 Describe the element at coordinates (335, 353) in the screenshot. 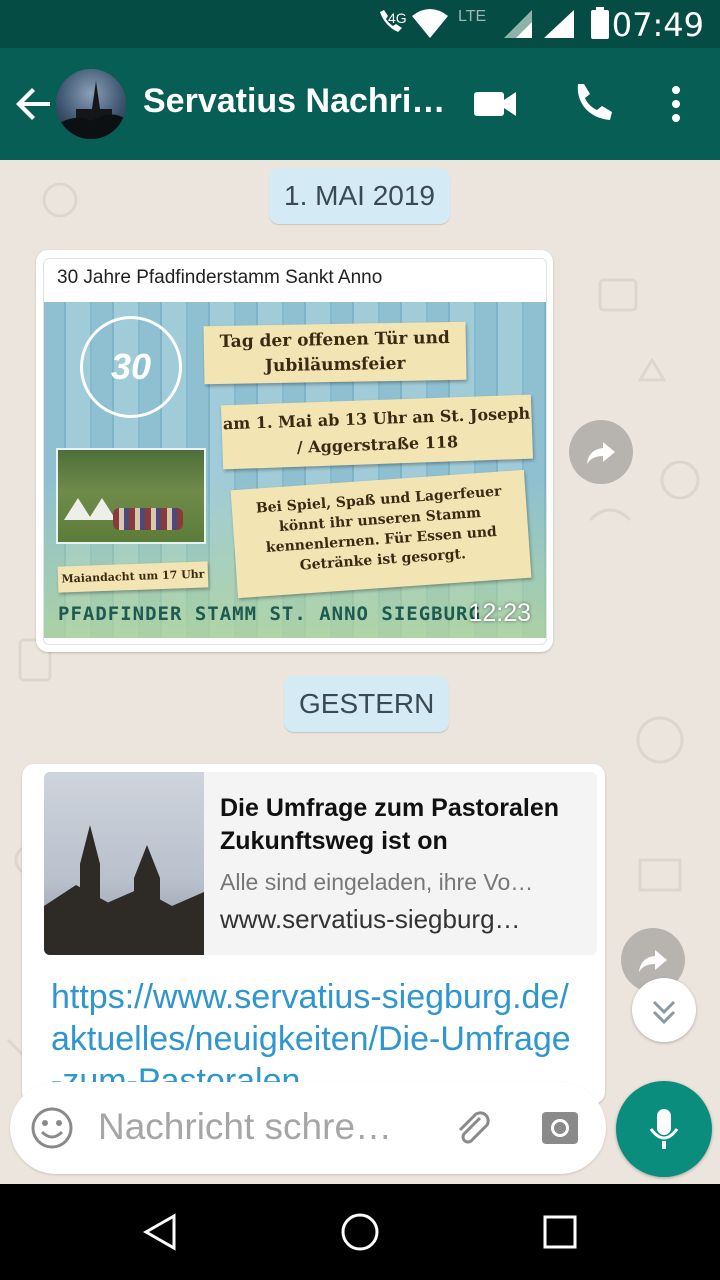

I see `poster-note-1: Tag der offenen Tür und Jubiläumsfeier` at that location.